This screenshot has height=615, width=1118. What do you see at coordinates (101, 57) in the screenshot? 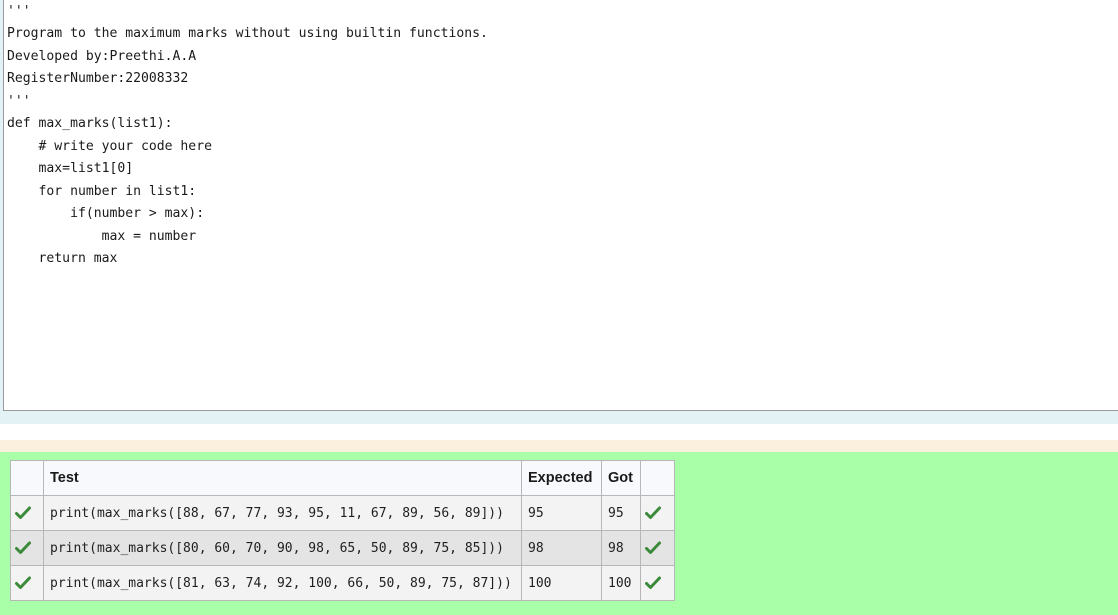
I see `code-line: Developed by:Preethi.A.A` at bounding box center [101, 57].